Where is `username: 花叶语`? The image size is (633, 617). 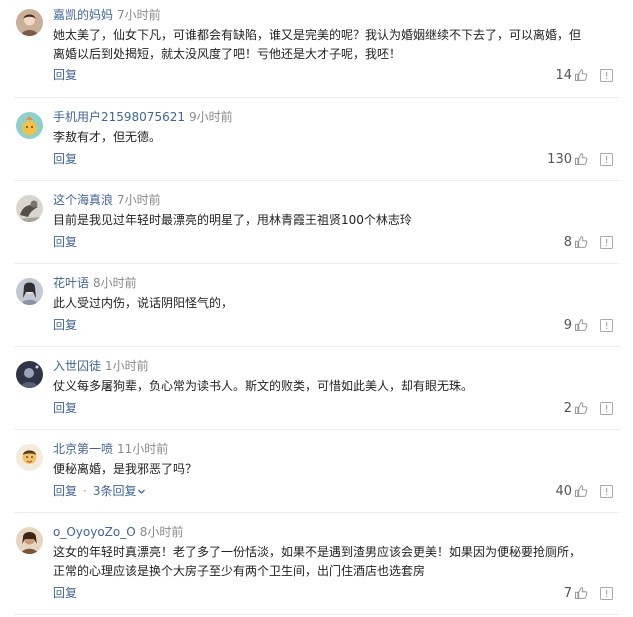 username: 花叶语 is located at coordinates (71, 283).